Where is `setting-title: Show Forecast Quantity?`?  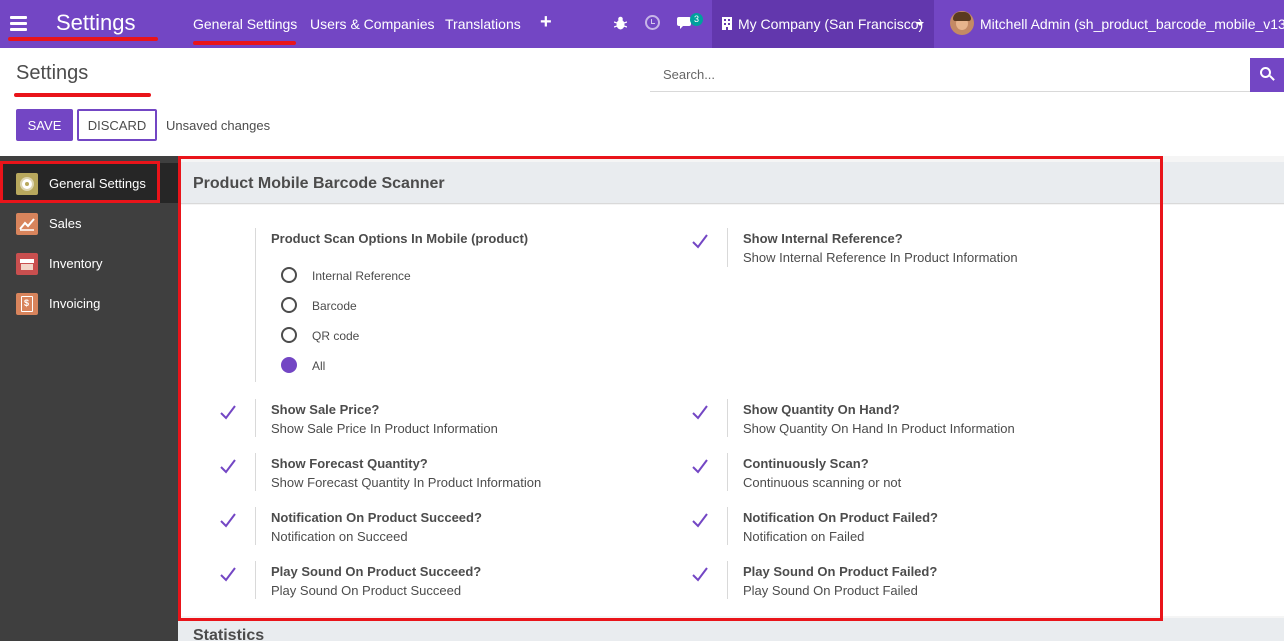 setting-title: Show Forecast Quantity? is located at coordinates (349, 463).